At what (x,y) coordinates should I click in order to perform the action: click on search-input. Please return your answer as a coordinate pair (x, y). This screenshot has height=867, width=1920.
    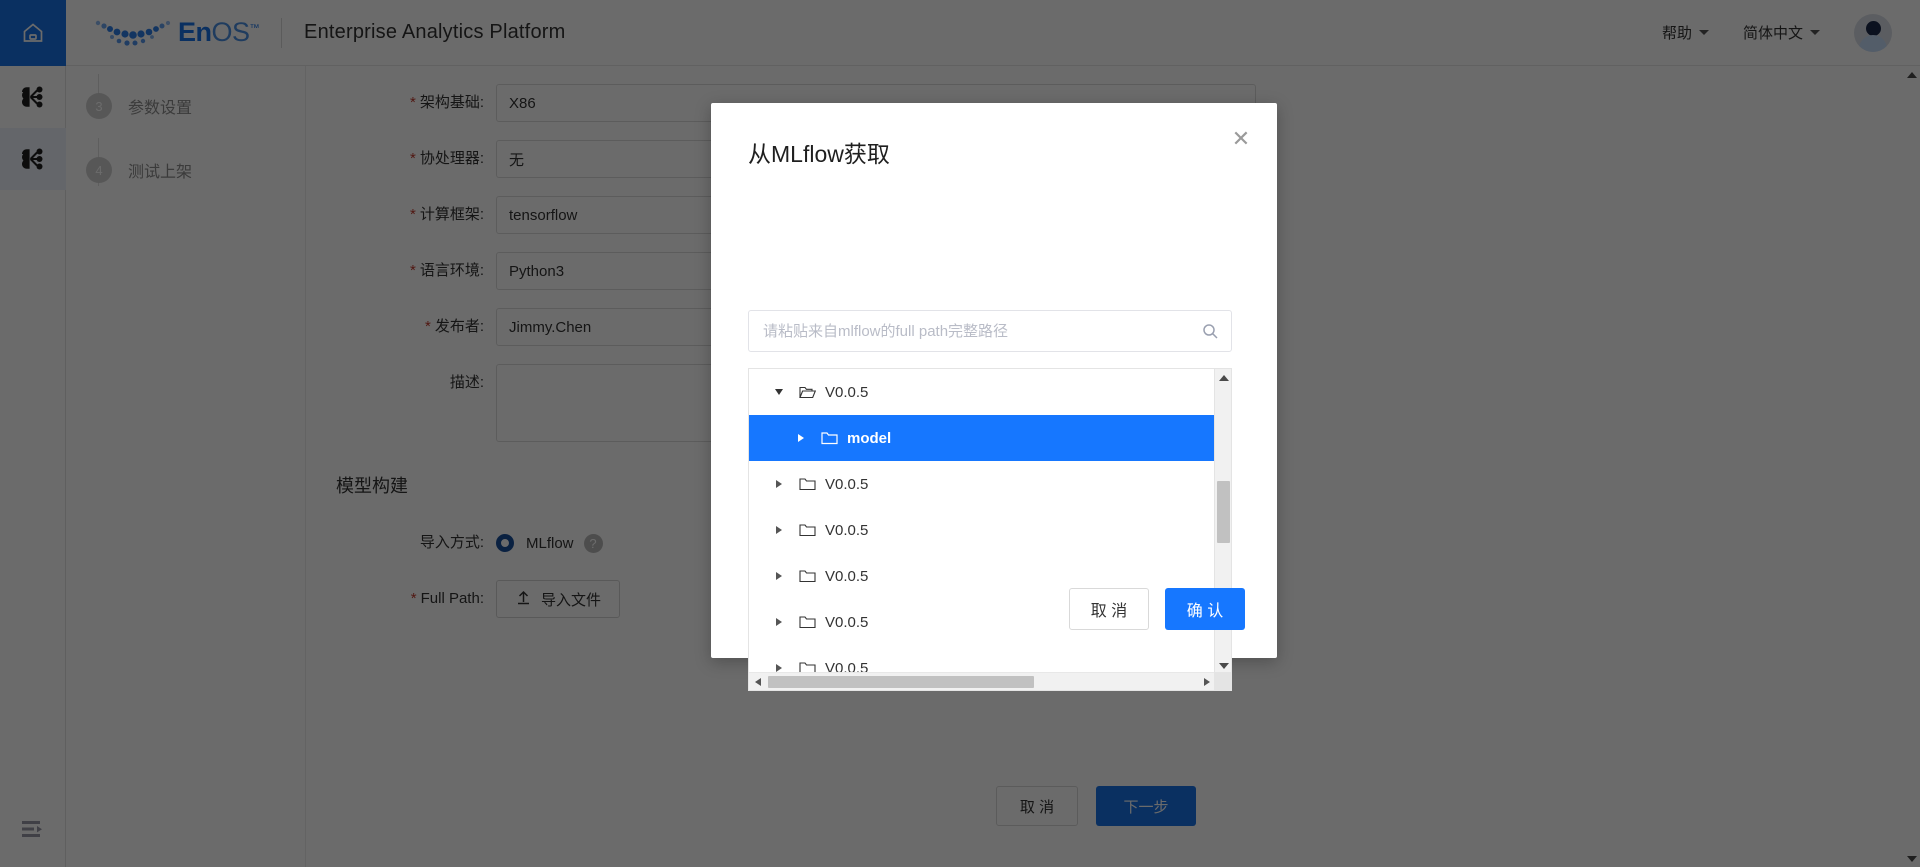
    Looking at the image, I should click on (969, 331).